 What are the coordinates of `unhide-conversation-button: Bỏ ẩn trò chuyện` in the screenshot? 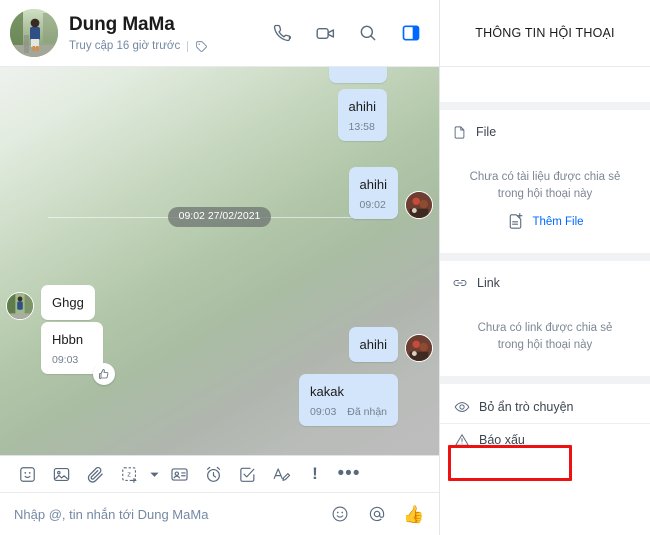 It's located at (545, 407).